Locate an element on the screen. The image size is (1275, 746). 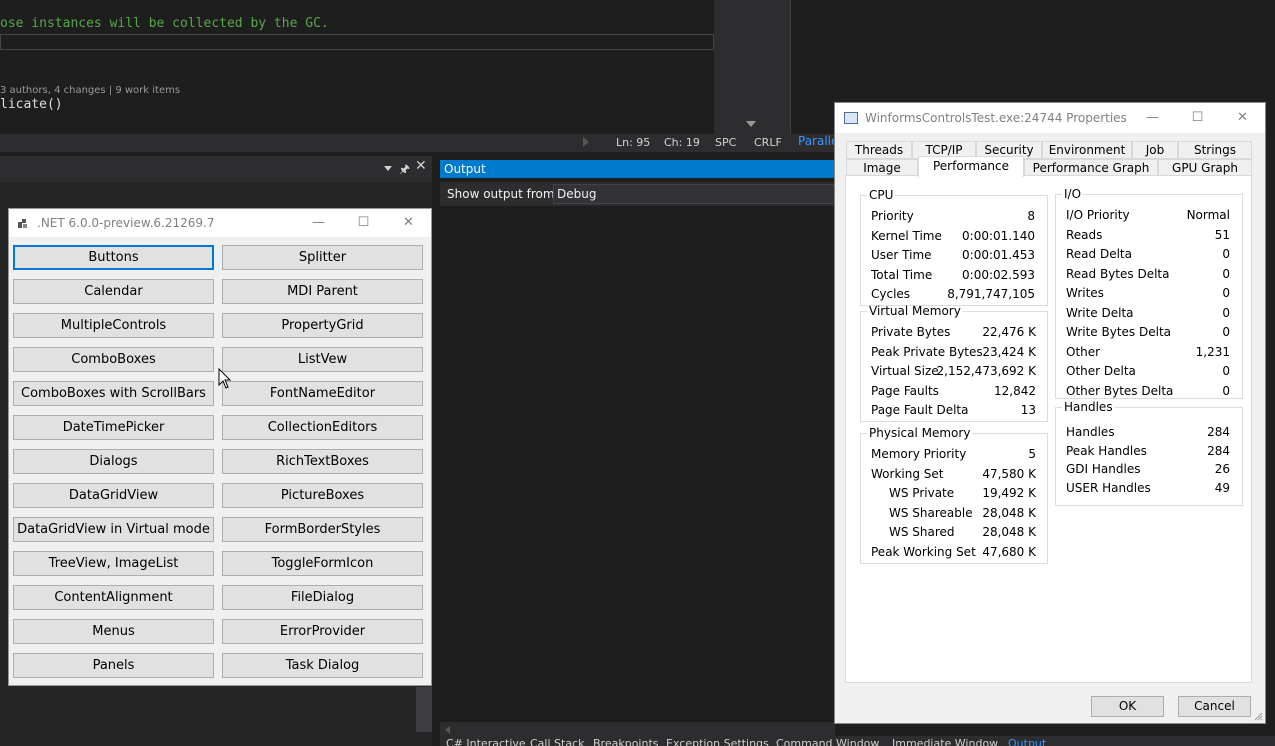
task-dialog-button: Task Dialog is located at coordinates (322, 665).